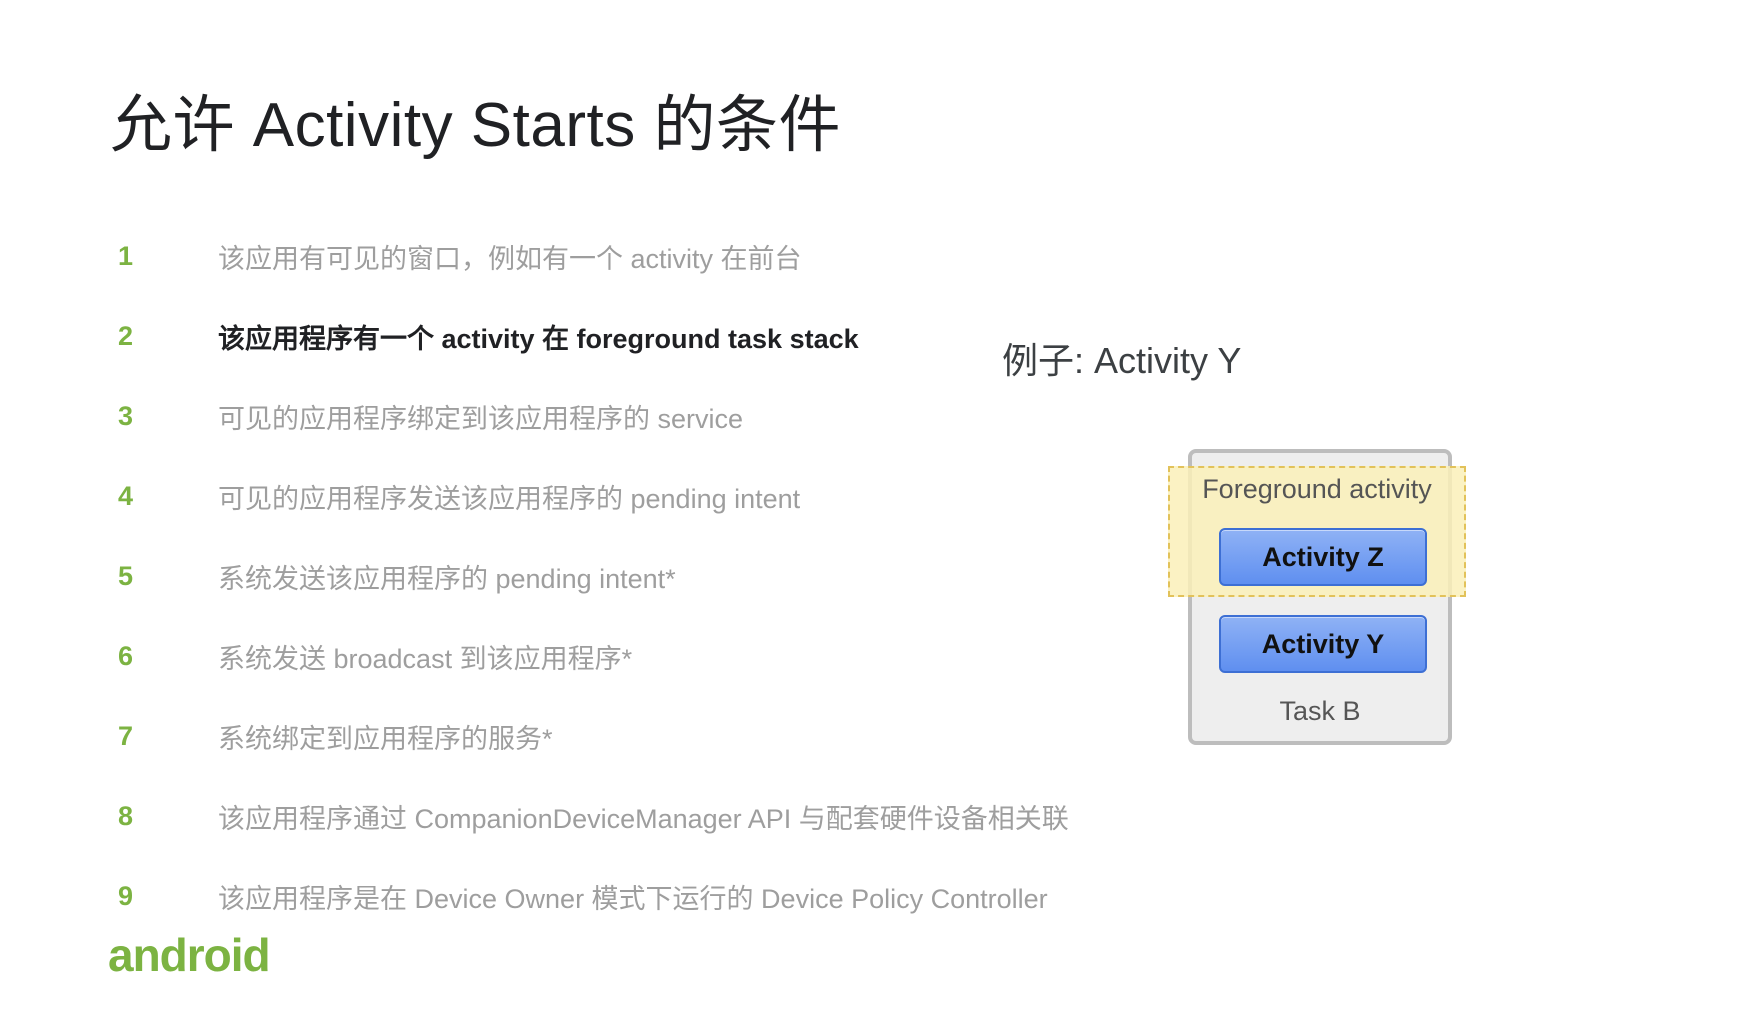 The height and width of the screenshot is (1012, 1754). Describe the element at coordinates (510, 258) in the screenshot. I see `condition-text: 该应用有可见的窗口，例如有一个 activity 在前台` at that location.